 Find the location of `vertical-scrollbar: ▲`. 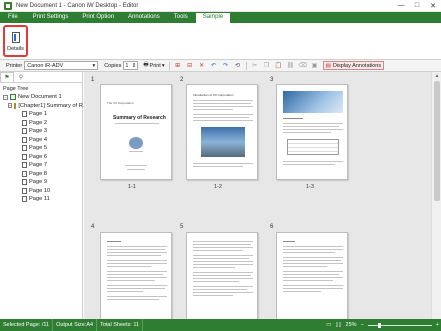

vertical-scrollbar: ▲ is located at coordinates (436, 195).